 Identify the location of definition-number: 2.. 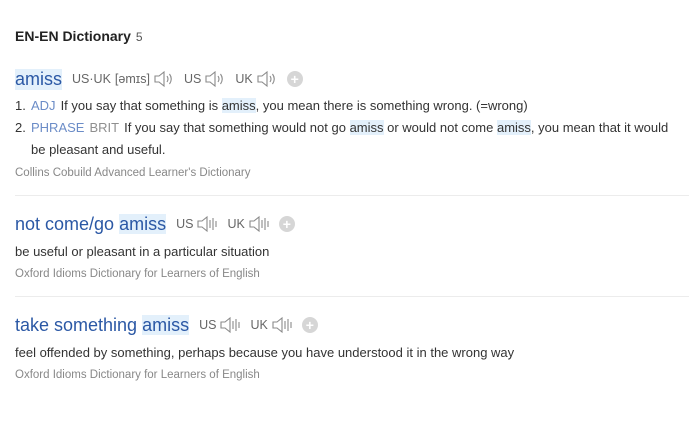
(20, 127).